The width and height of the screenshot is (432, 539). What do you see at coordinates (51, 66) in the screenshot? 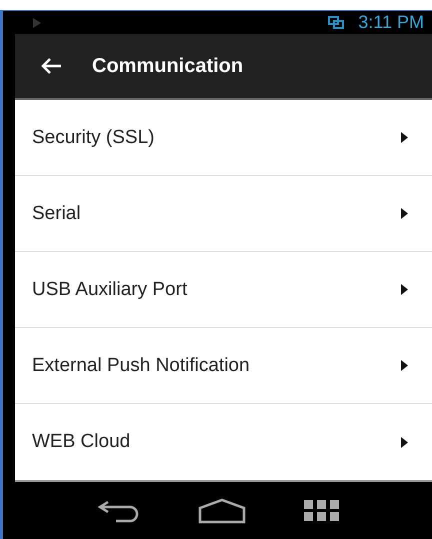
I see `back-arrow-icon` at bounding box center [51, 66].